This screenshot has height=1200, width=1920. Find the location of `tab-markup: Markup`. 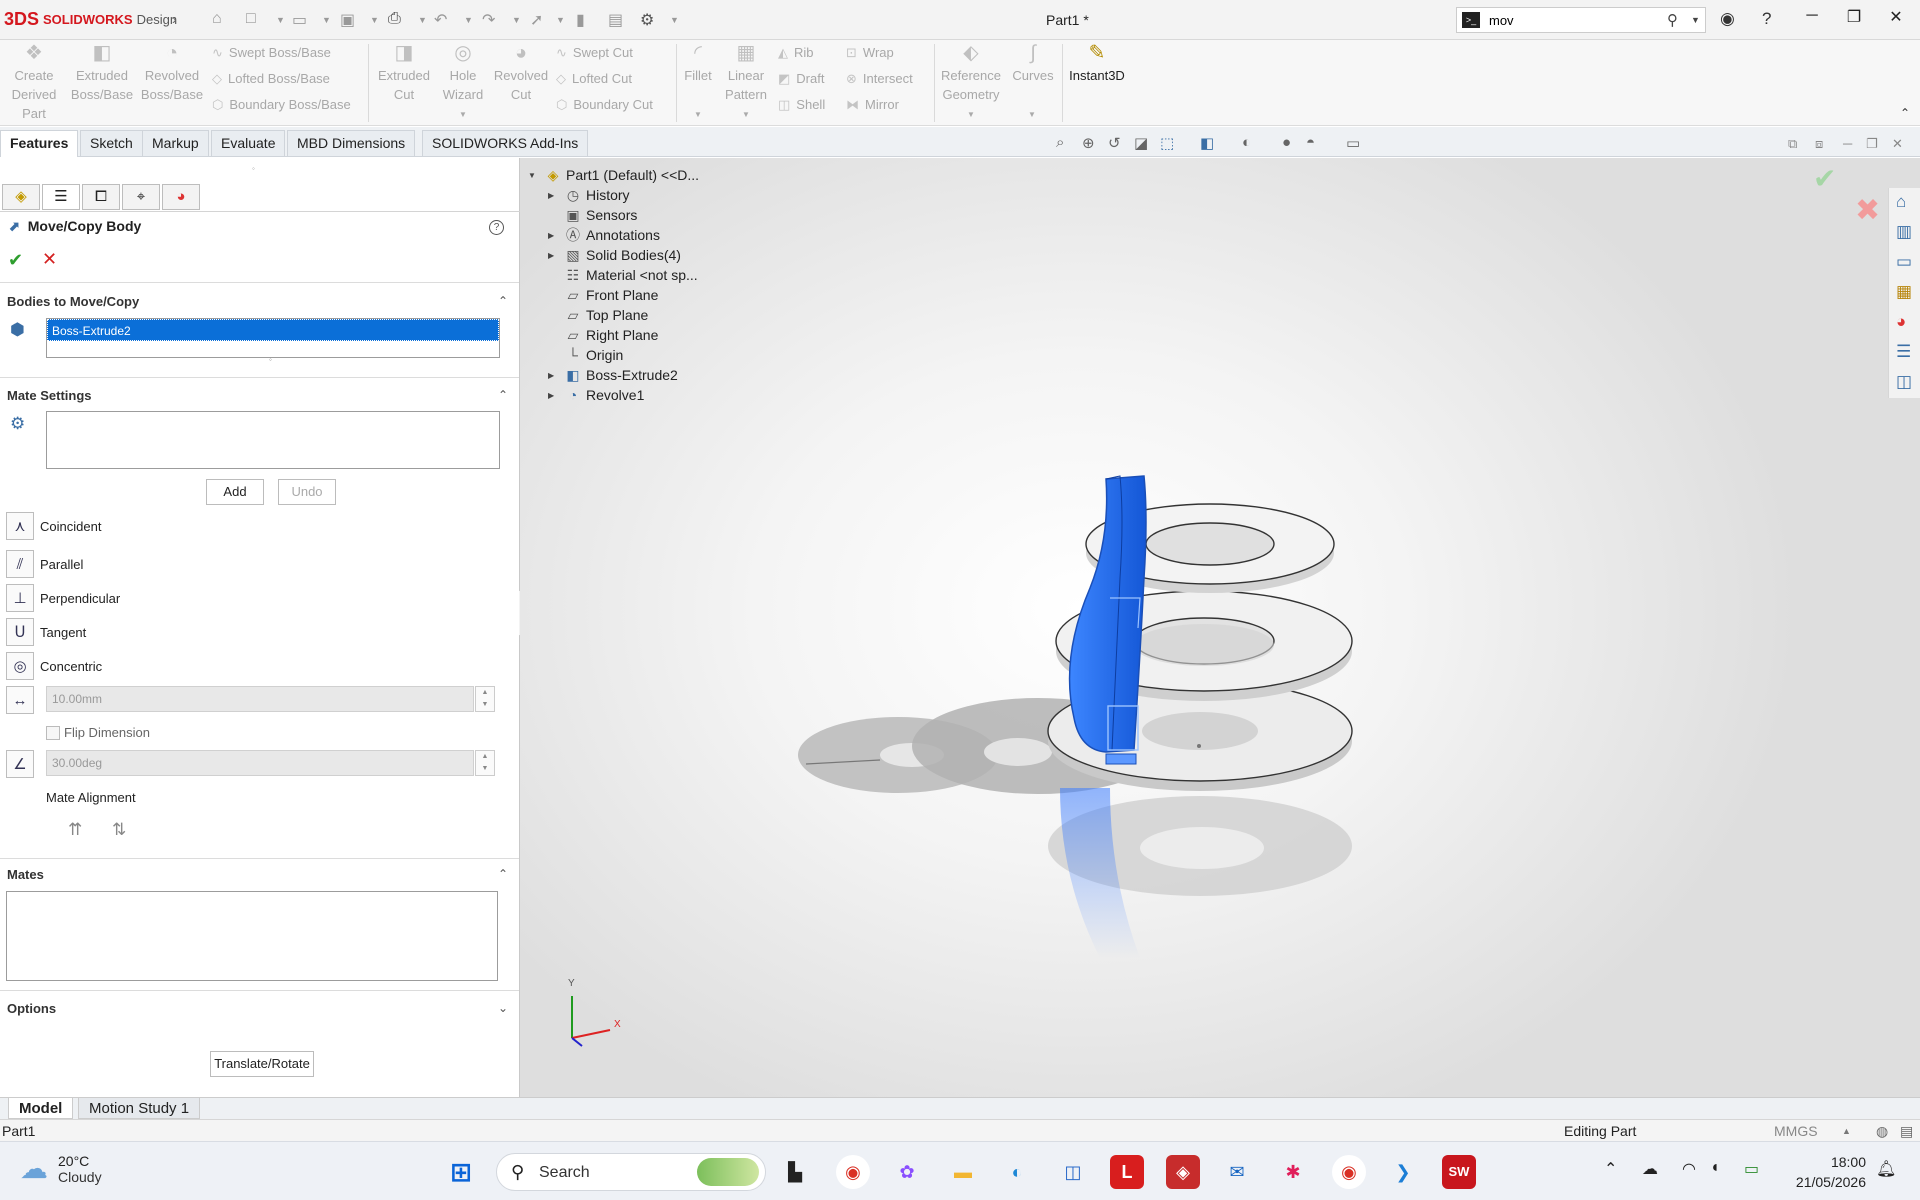

tab-markup: Markup is located at coordinates (175, 143).